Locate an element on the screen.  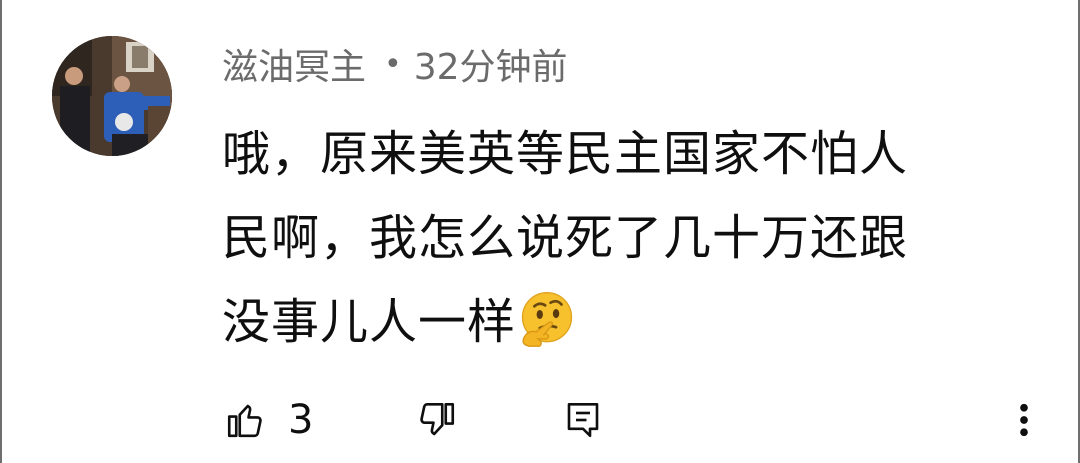
comment-text-line: 民啊，我怎么说死了几十万还跟 is located at coordinates (565, 238).